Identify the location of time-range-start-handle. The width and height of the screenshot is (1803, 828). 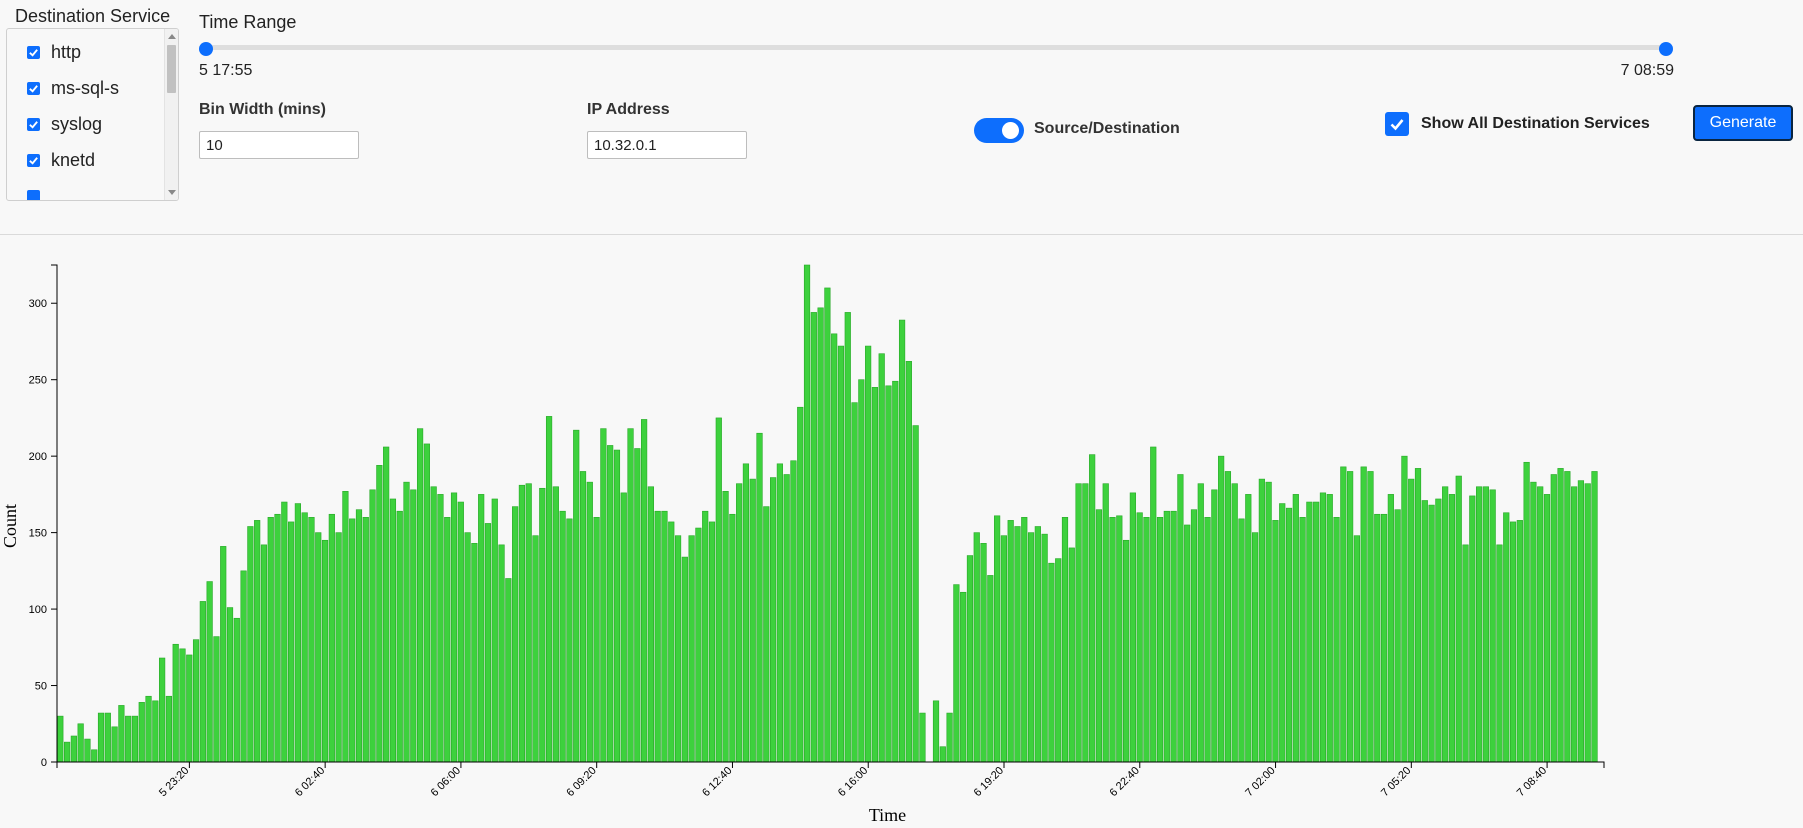
(206, 49).